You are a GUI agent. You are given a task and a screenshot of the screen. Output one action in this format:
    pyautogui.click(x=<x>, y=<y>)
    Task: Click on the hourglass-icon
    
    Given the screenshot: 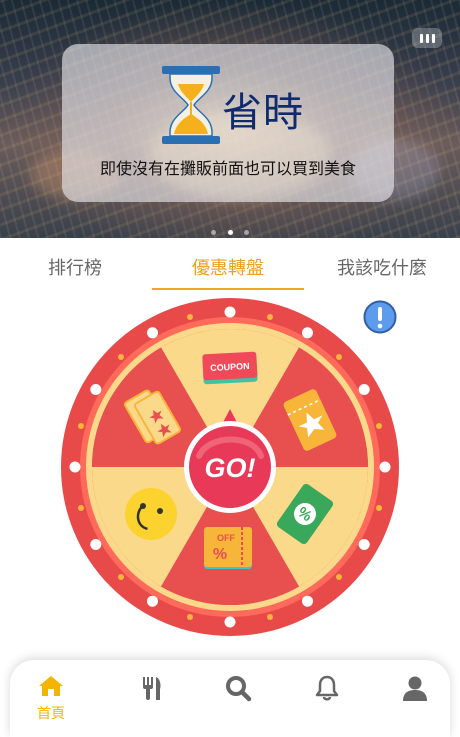 What is the action you would take?
    pyautogui.click(x=191, y=105)
    